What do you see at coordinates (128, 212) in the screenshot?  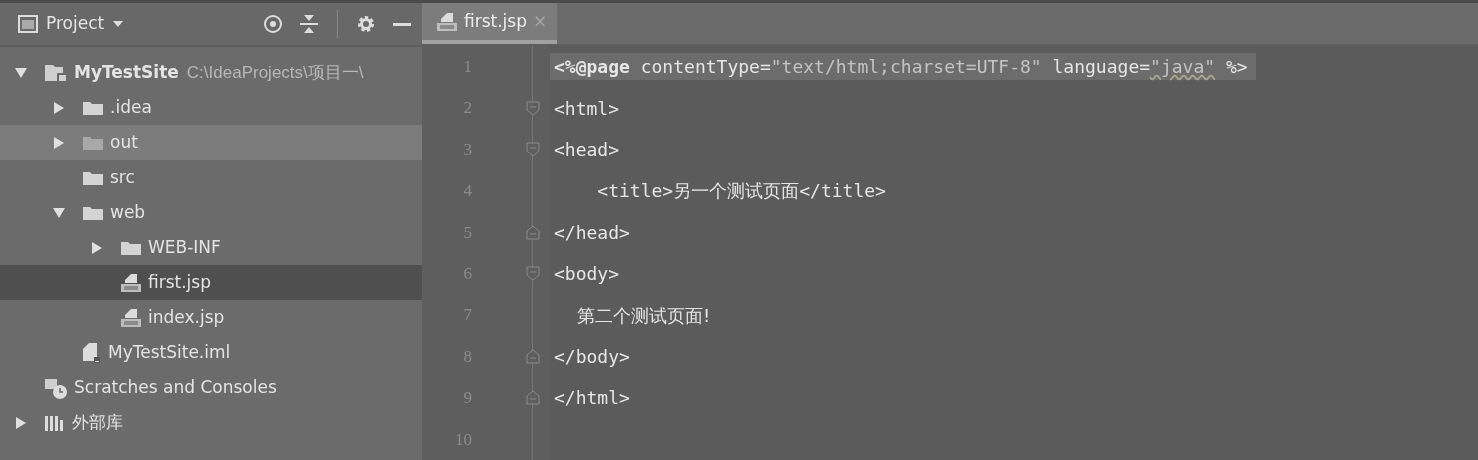 I see `item-label: web` at bounding box center [128, 212].